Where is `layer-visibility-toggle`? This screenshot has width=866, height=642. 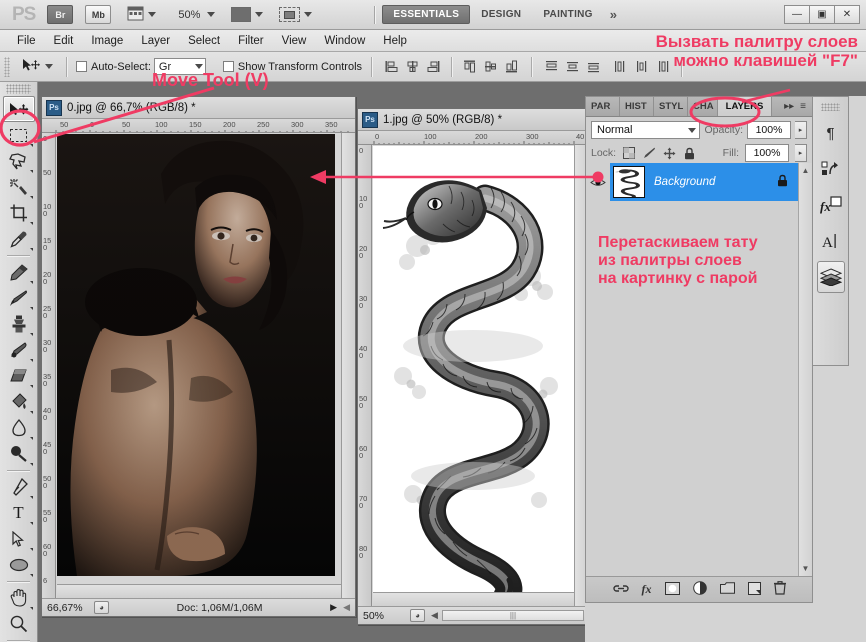 layer-visibility-toggle is located at coordinates (598, 182).